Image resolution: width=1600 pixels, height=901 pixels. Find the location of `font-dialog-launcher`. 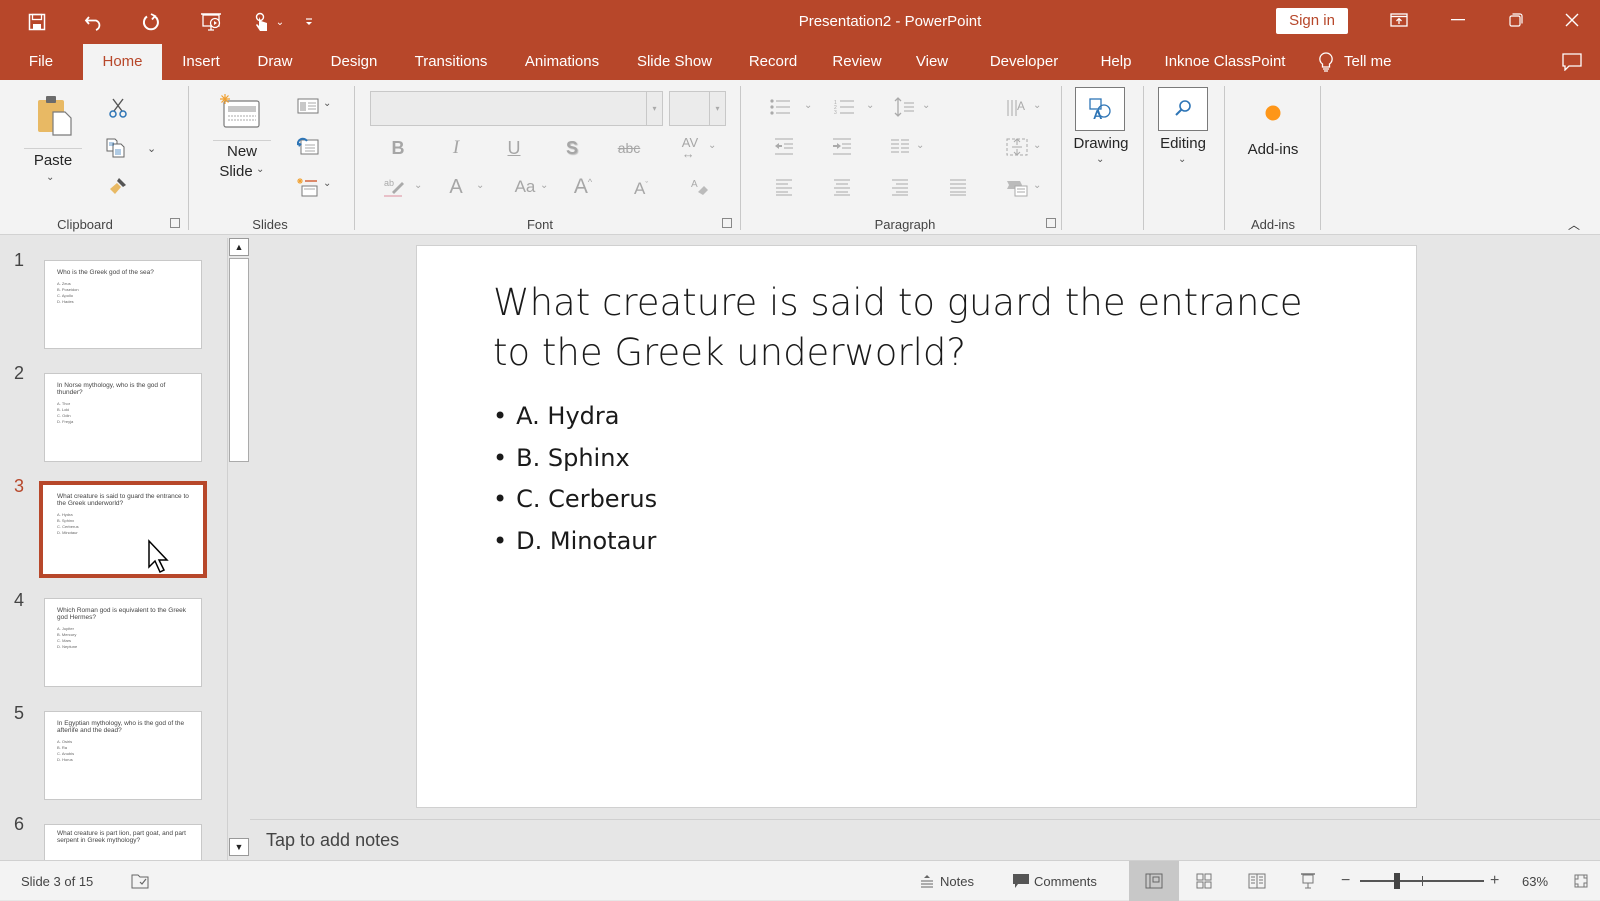

font-dialog-launcher is located at coordinates (727, 223).